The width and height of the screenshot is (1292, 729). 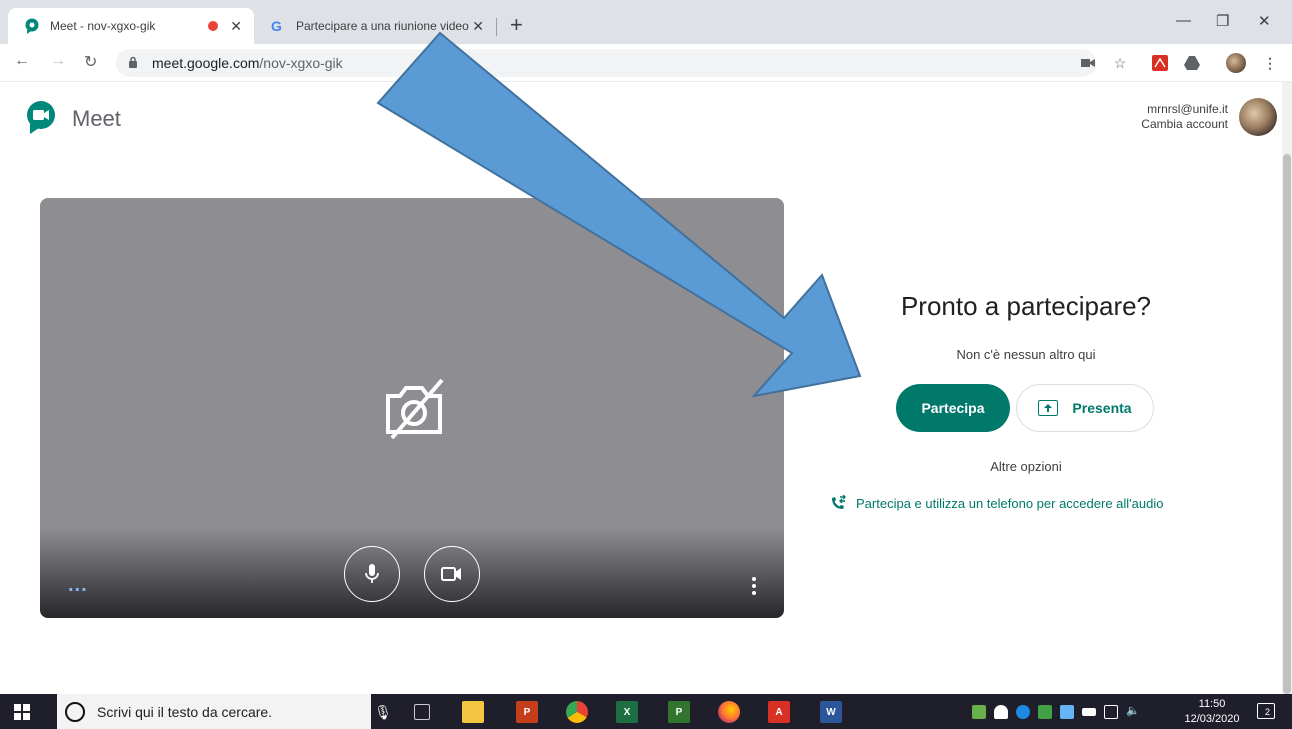 I want to click on other-options-label: Altre opzioni, so click(x=1026, y=466).